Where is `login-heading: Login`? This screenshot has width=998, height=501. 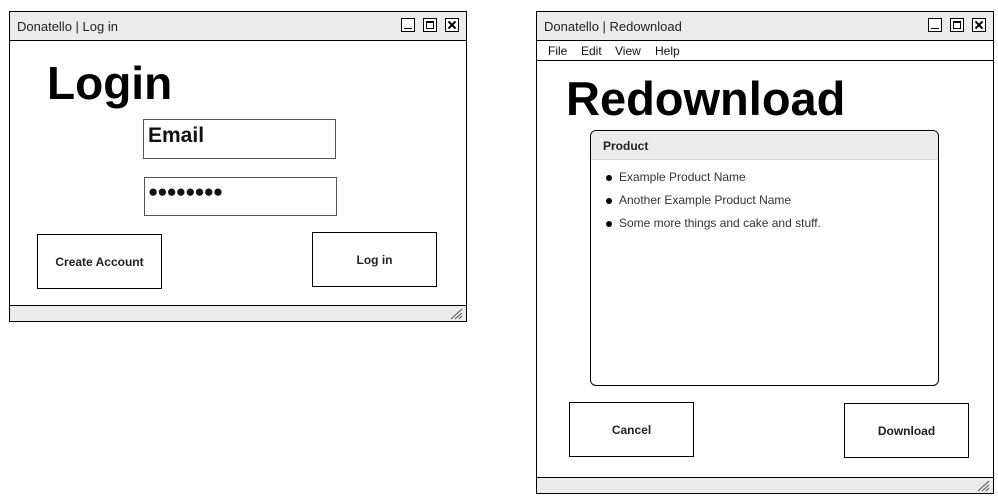
login-heading: Login is located at coordinates (110, 83).